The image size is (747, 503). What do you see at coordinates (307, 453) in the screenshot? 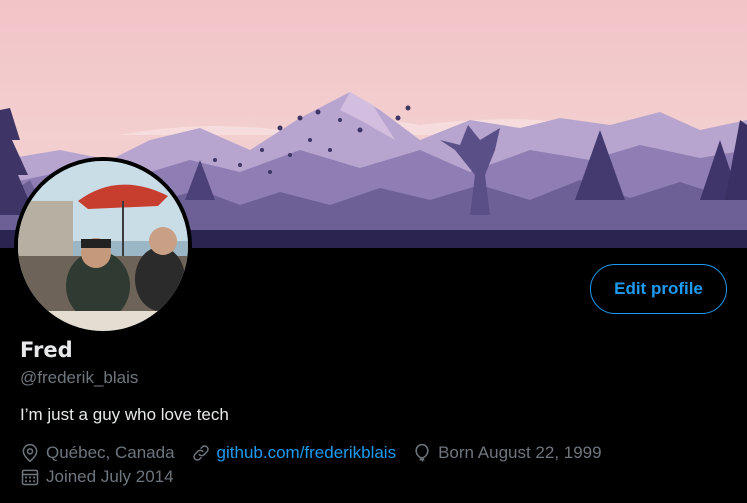
I see `website-link: github.com/frederikblais` at bounding box center [307, 453].